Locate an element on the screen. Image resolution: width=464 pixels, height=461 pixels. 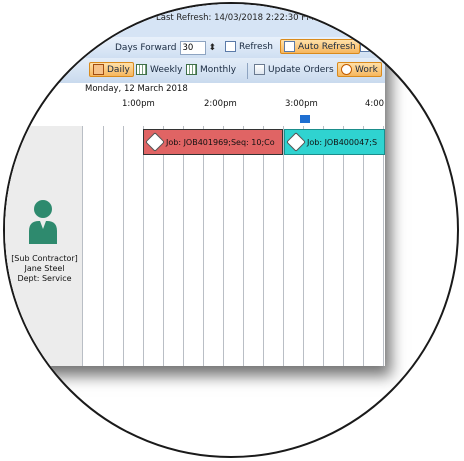
auto-refresh-button: Auto Refresh is located at coordinates (320, 46).